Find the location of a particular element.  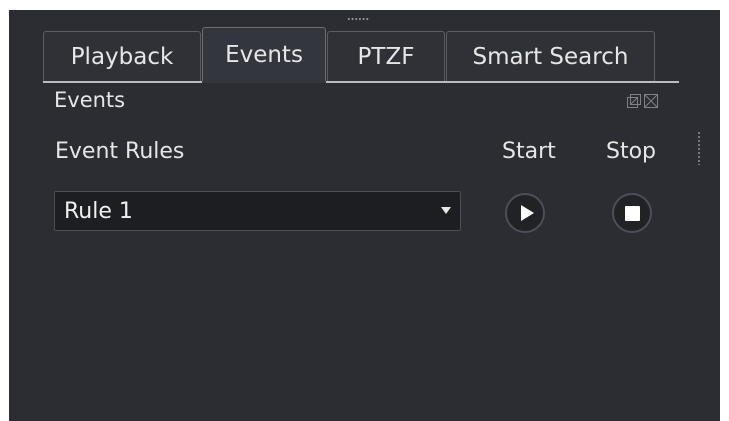

tab-playback: Playback is located at coordinates (122, 56).